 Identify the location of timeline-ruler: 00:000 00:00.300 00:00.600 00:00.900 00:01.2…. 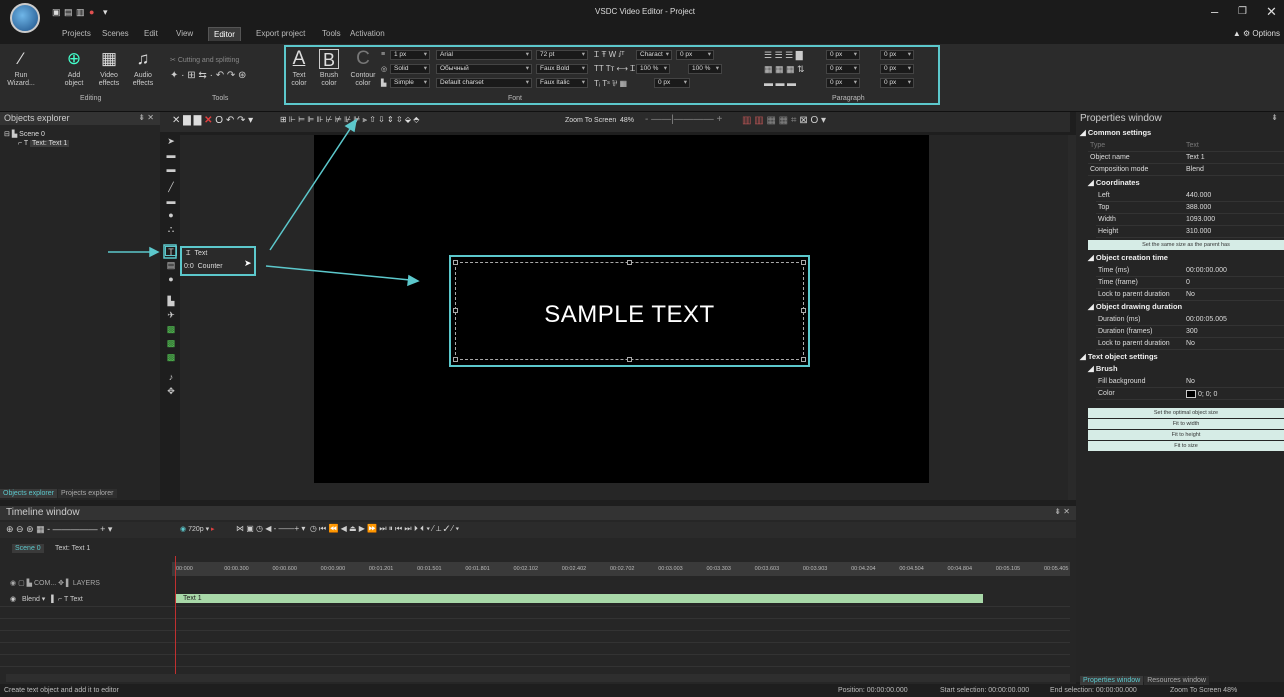
(621, 569).